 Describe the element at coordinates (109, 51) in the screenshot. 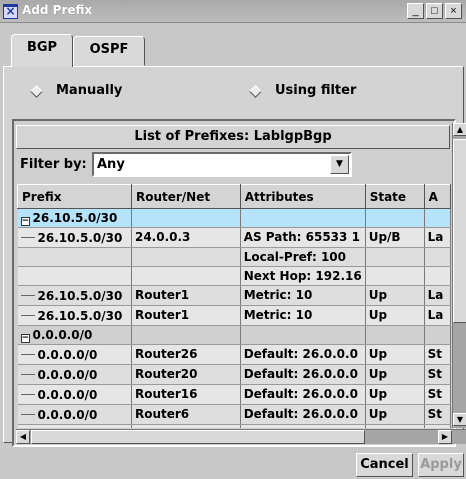

I see `tab-ospf: OSPF` at that location.